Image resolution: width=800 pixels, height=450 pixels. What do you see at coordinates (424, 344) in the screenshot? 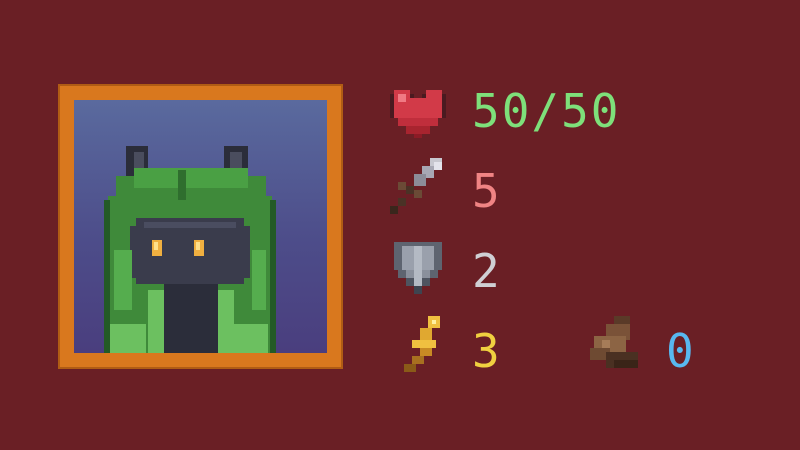
I see `lightning-icon` at bounding box center [424, 344].